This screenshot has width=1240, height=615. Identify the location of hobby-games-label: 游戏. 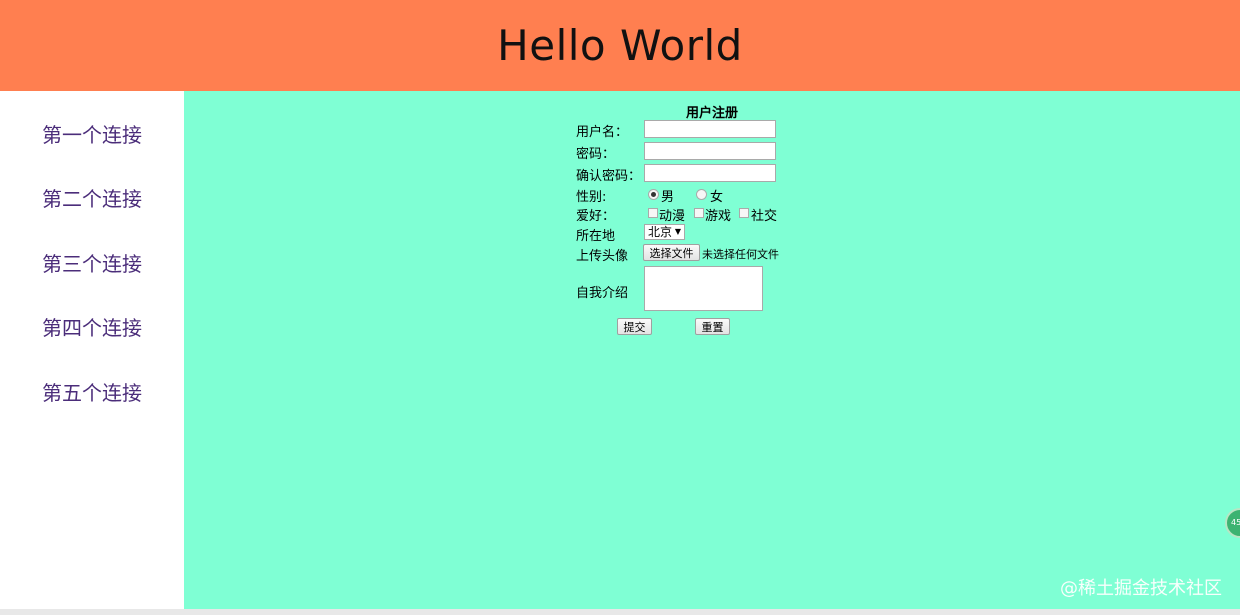
(718, 216).